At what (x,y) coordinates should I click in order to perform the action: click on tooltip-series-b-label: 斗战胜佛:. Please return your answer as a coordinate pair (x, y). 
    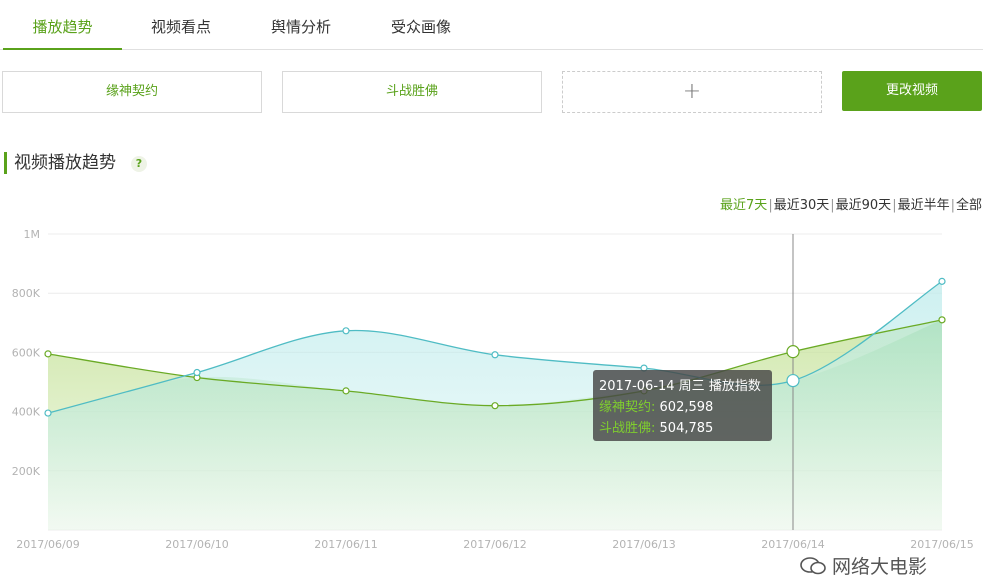
    Looking at the image, I should click on (627, 428).